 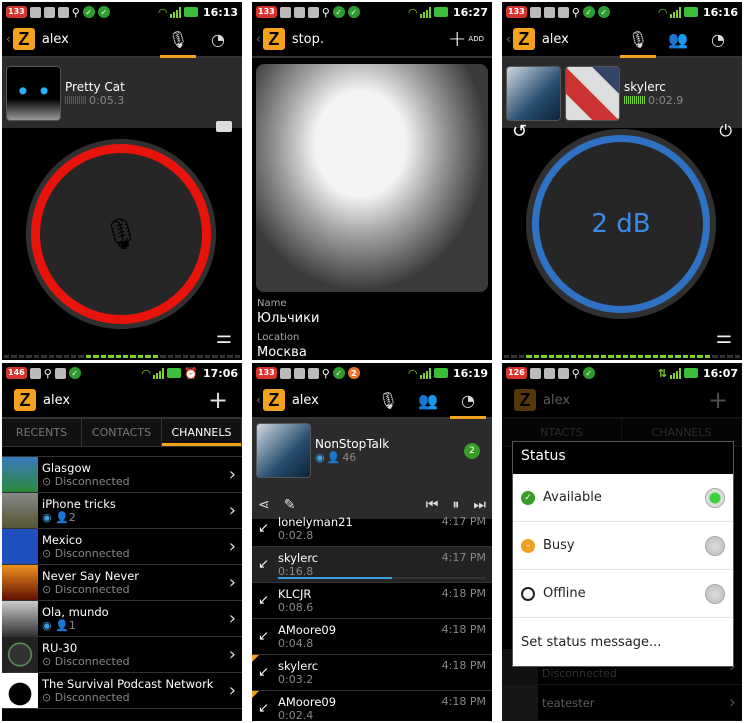 What do you see at coordinates (202, 432) in the screenshot?
I see `tab-channels: CHANNELS` at bounding box center [202, 432].